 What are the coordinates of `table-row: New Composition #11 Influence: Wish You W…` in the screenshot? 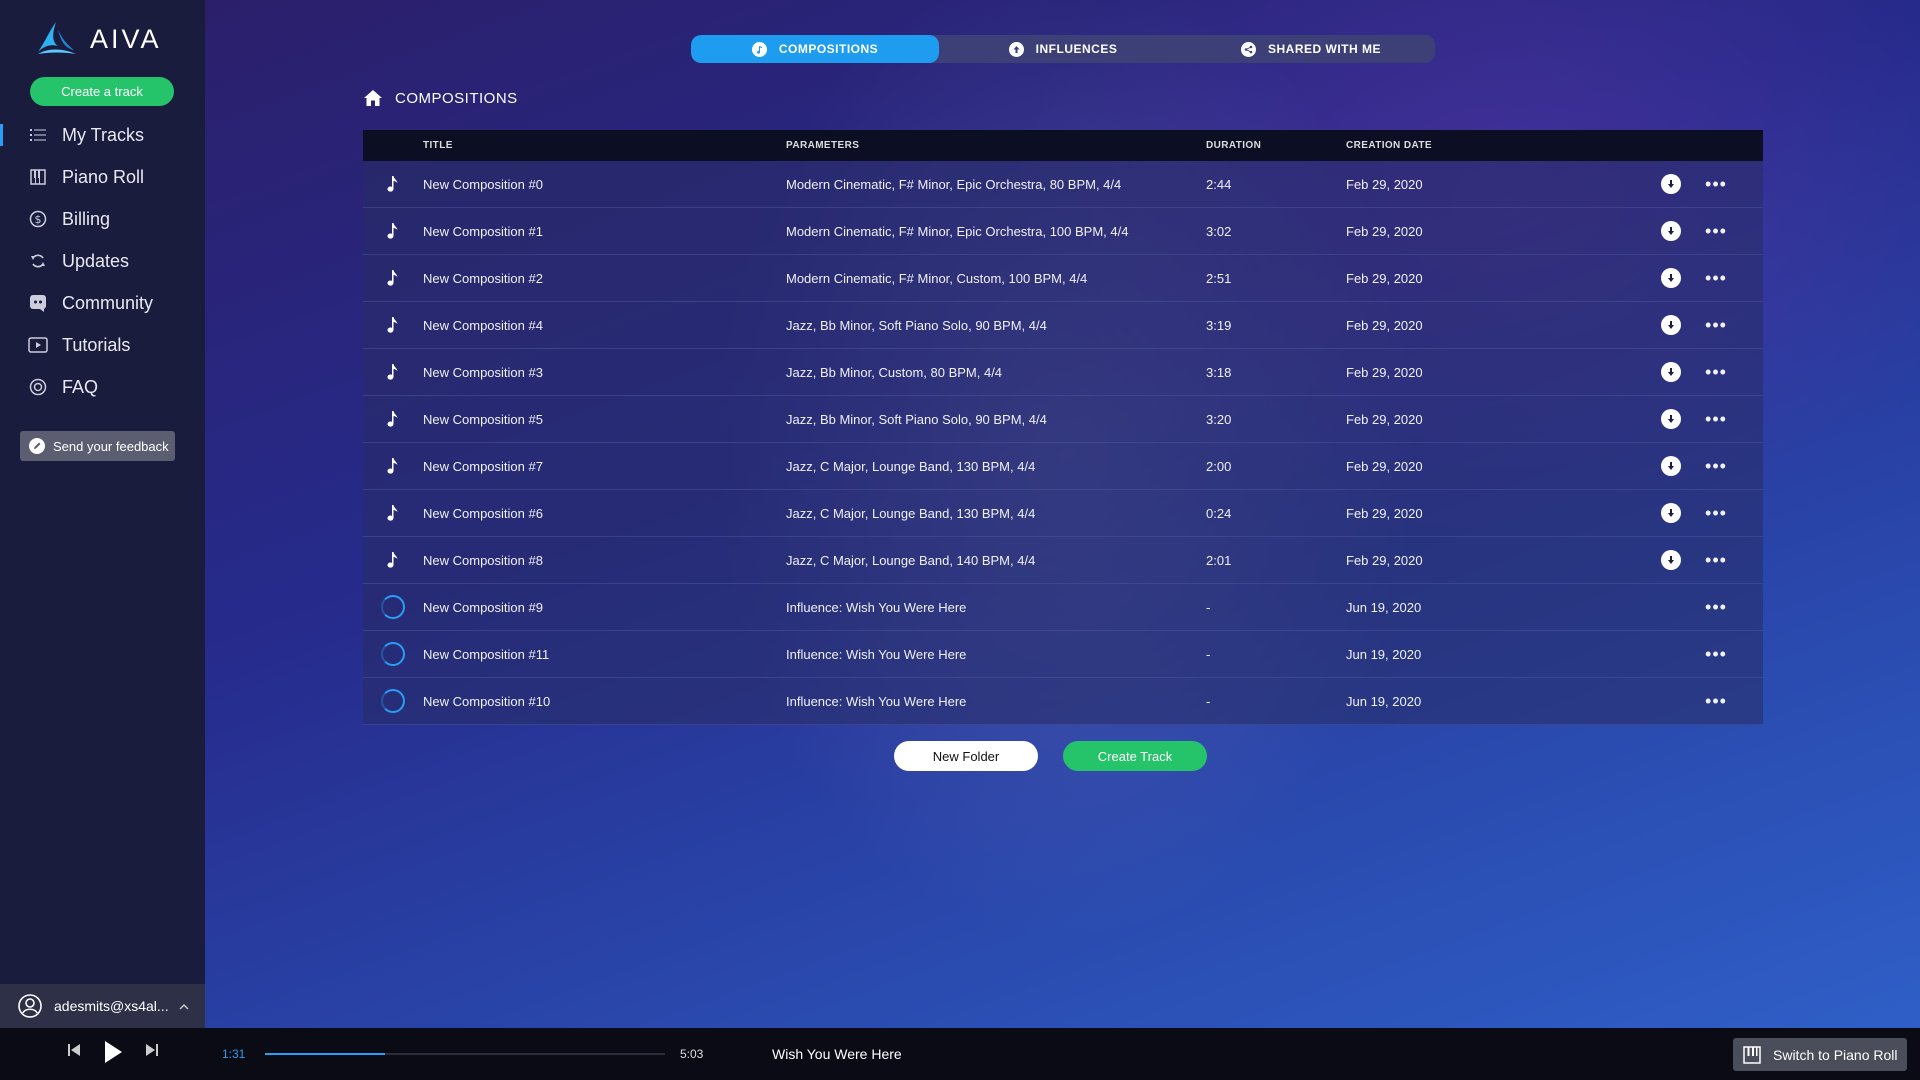 It's located at (1063, 654).